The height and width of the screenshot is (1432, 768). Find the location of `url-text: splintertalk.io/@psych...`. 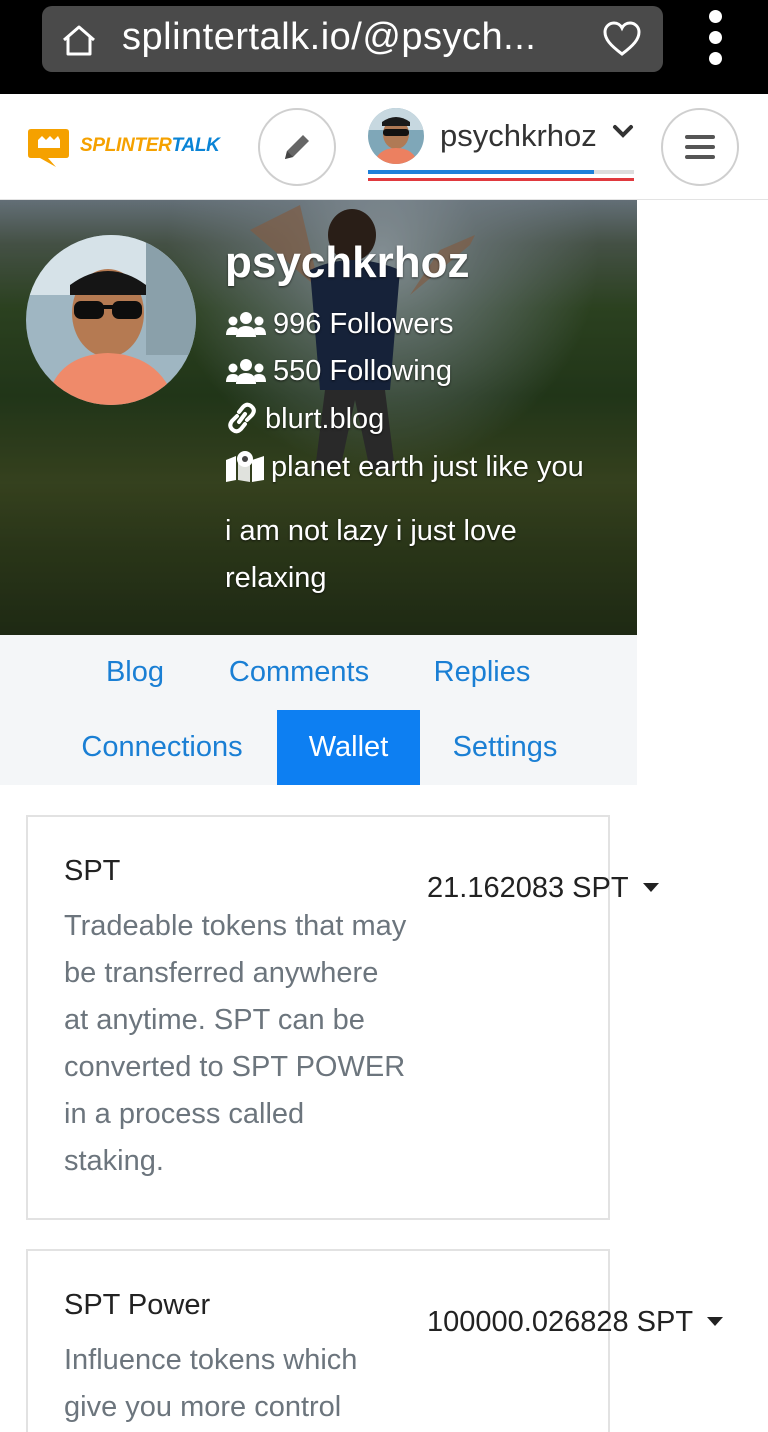

url-text: splintertalk.io/@psych... is located at coordinates (329, 37).